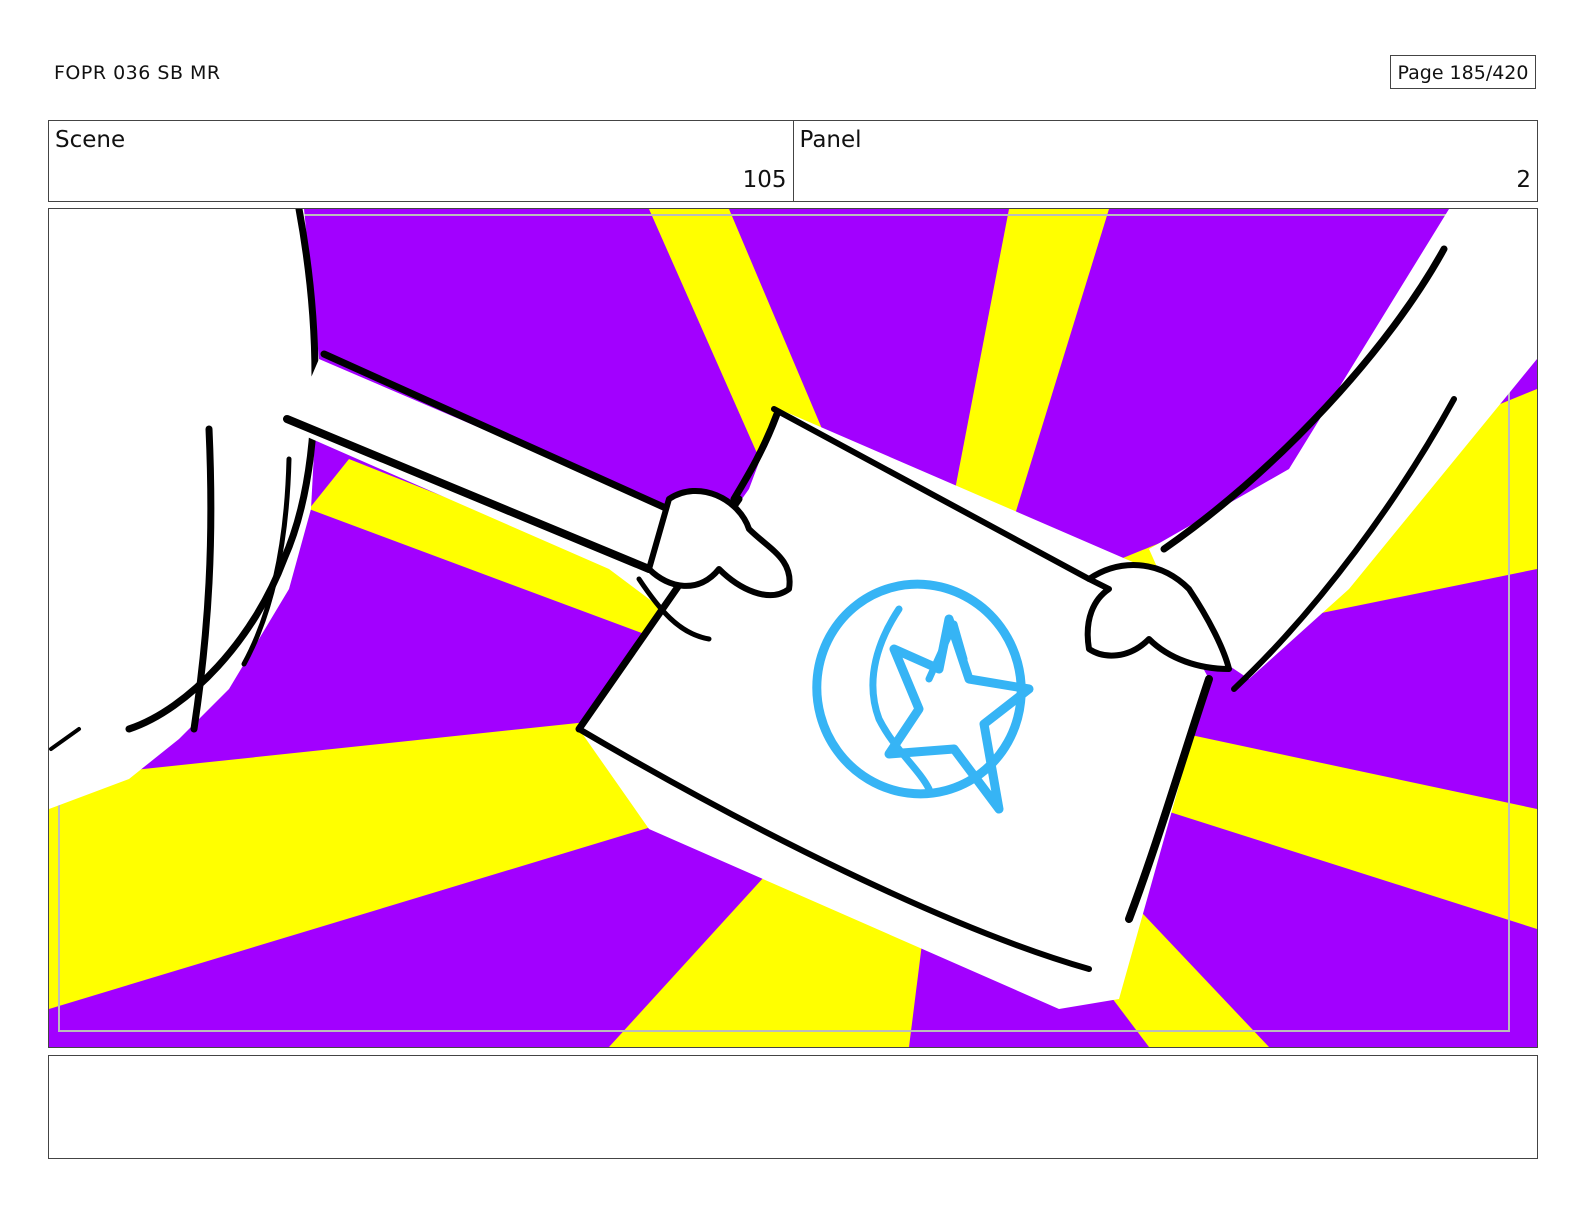 The height and width of the screenshot is (1224, 1584). Describe the element at coordinates (830, 140) in the screenshot. I see `panel-label: Panel` at that location.